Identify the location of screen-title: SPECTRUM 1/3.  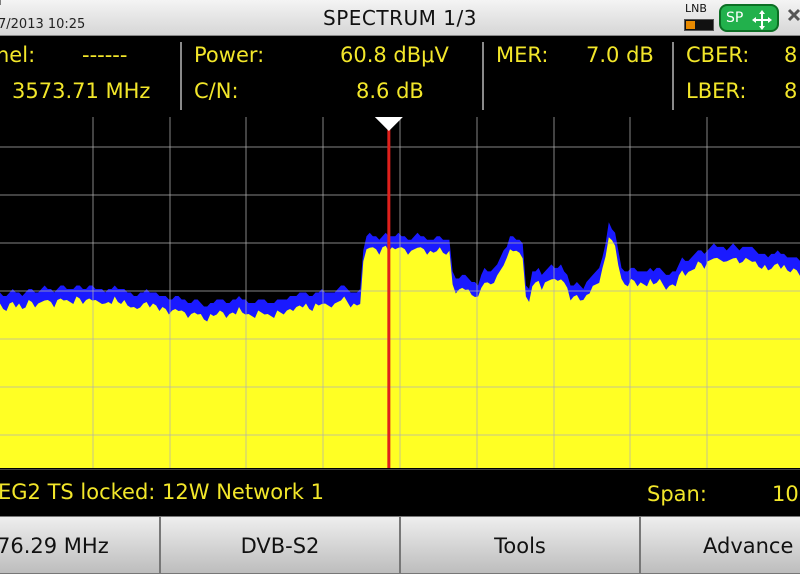
(400, 18).